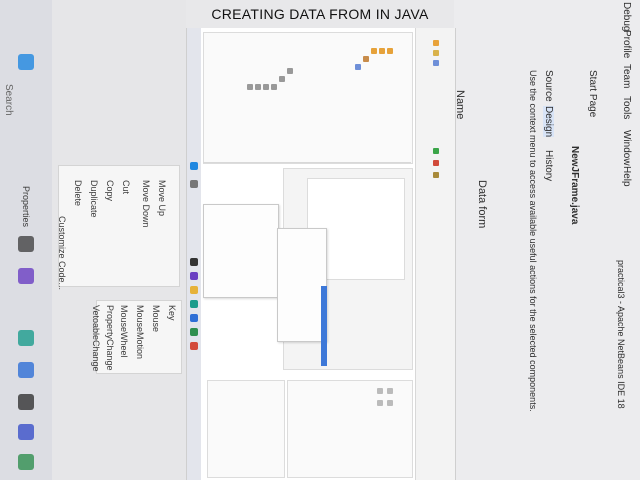  Describe the element at coordinates (621, 334) in the screenshot. I see `frame-title: practical3 - Apache NetBeans IDE 18` at that location.